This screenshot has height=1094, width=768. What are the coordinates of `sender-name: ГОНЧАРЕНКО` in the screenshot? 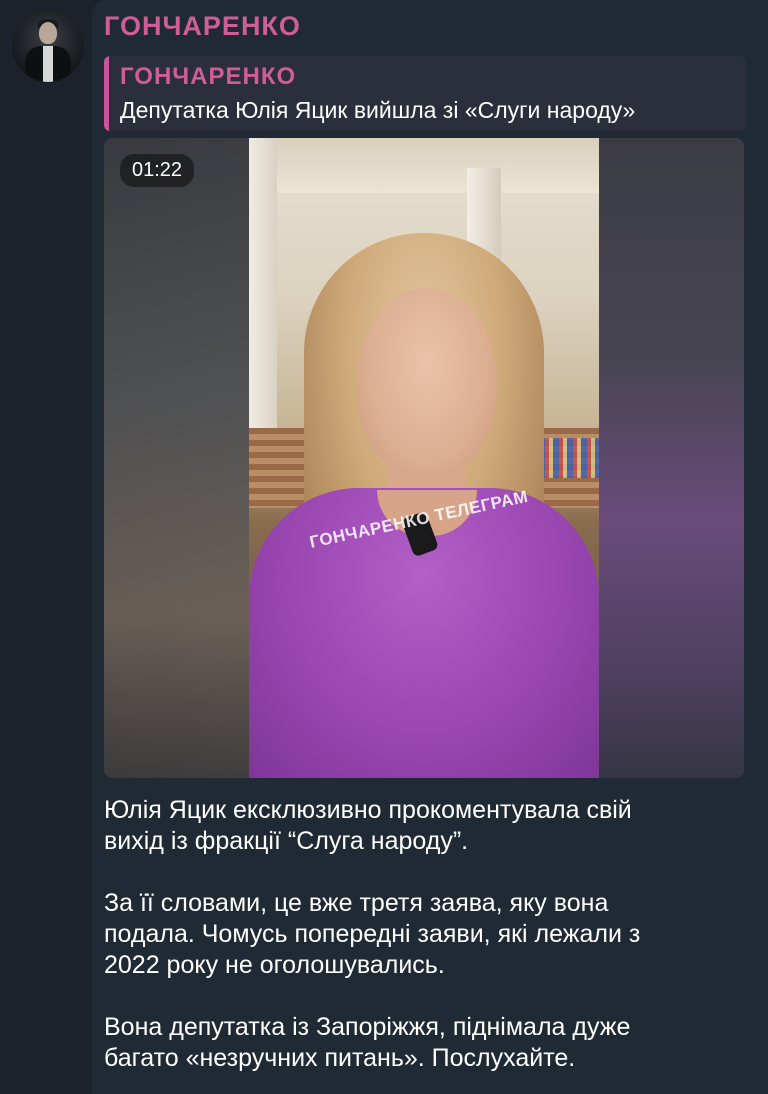 It's located at (202, 26).